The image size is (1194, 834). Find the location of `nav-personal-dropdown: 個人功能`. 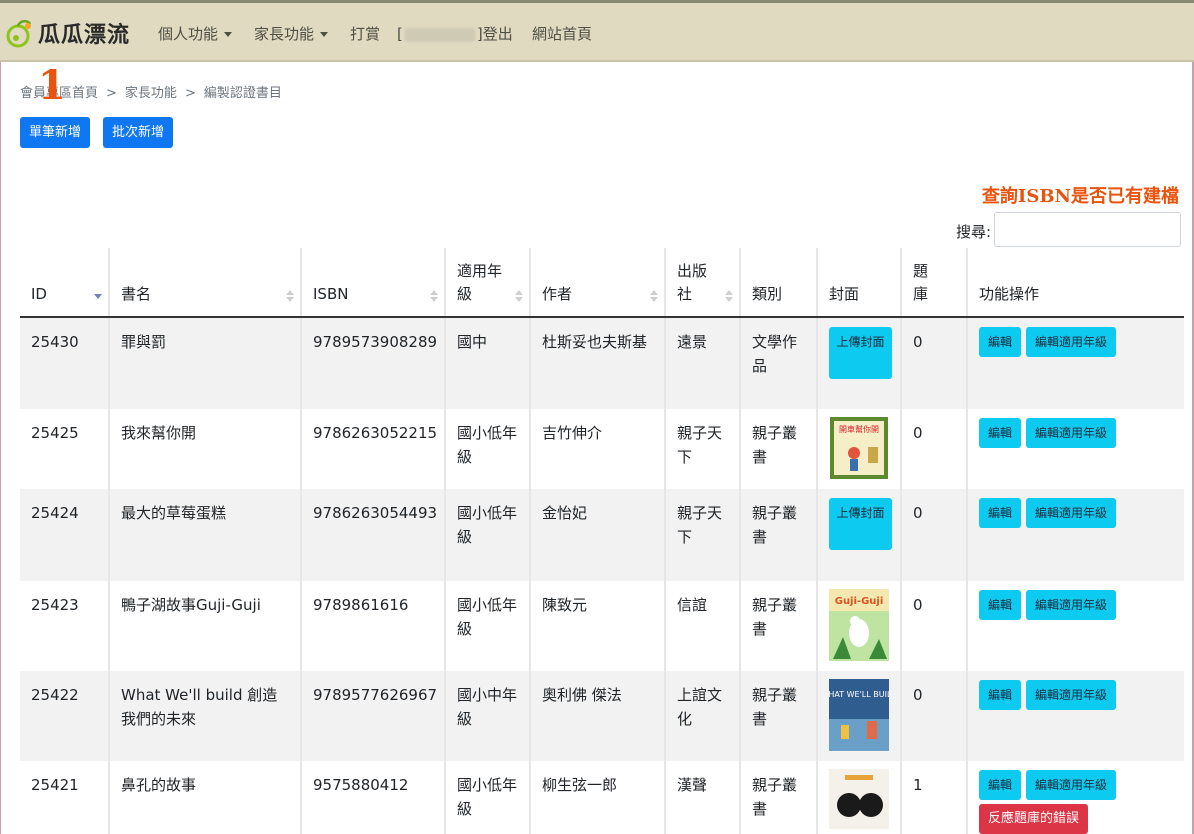

nav-personal-dropdown: 個人功能 is located at coordinates (195, 33).